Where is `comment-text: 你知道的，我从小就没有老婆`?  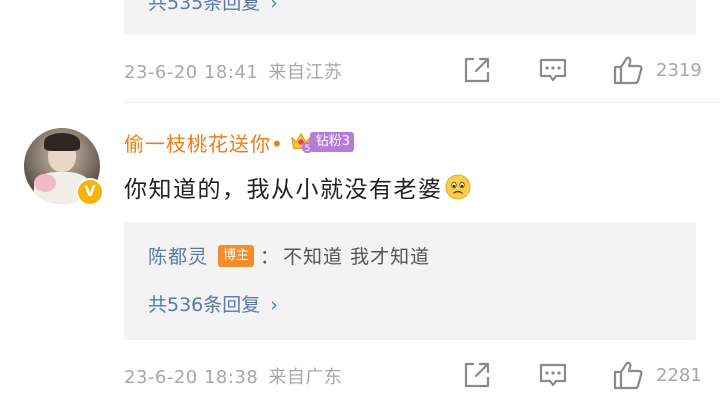
comment-text: 你知道的，我从小就没有老婆 is located at coordinates (283, 190).